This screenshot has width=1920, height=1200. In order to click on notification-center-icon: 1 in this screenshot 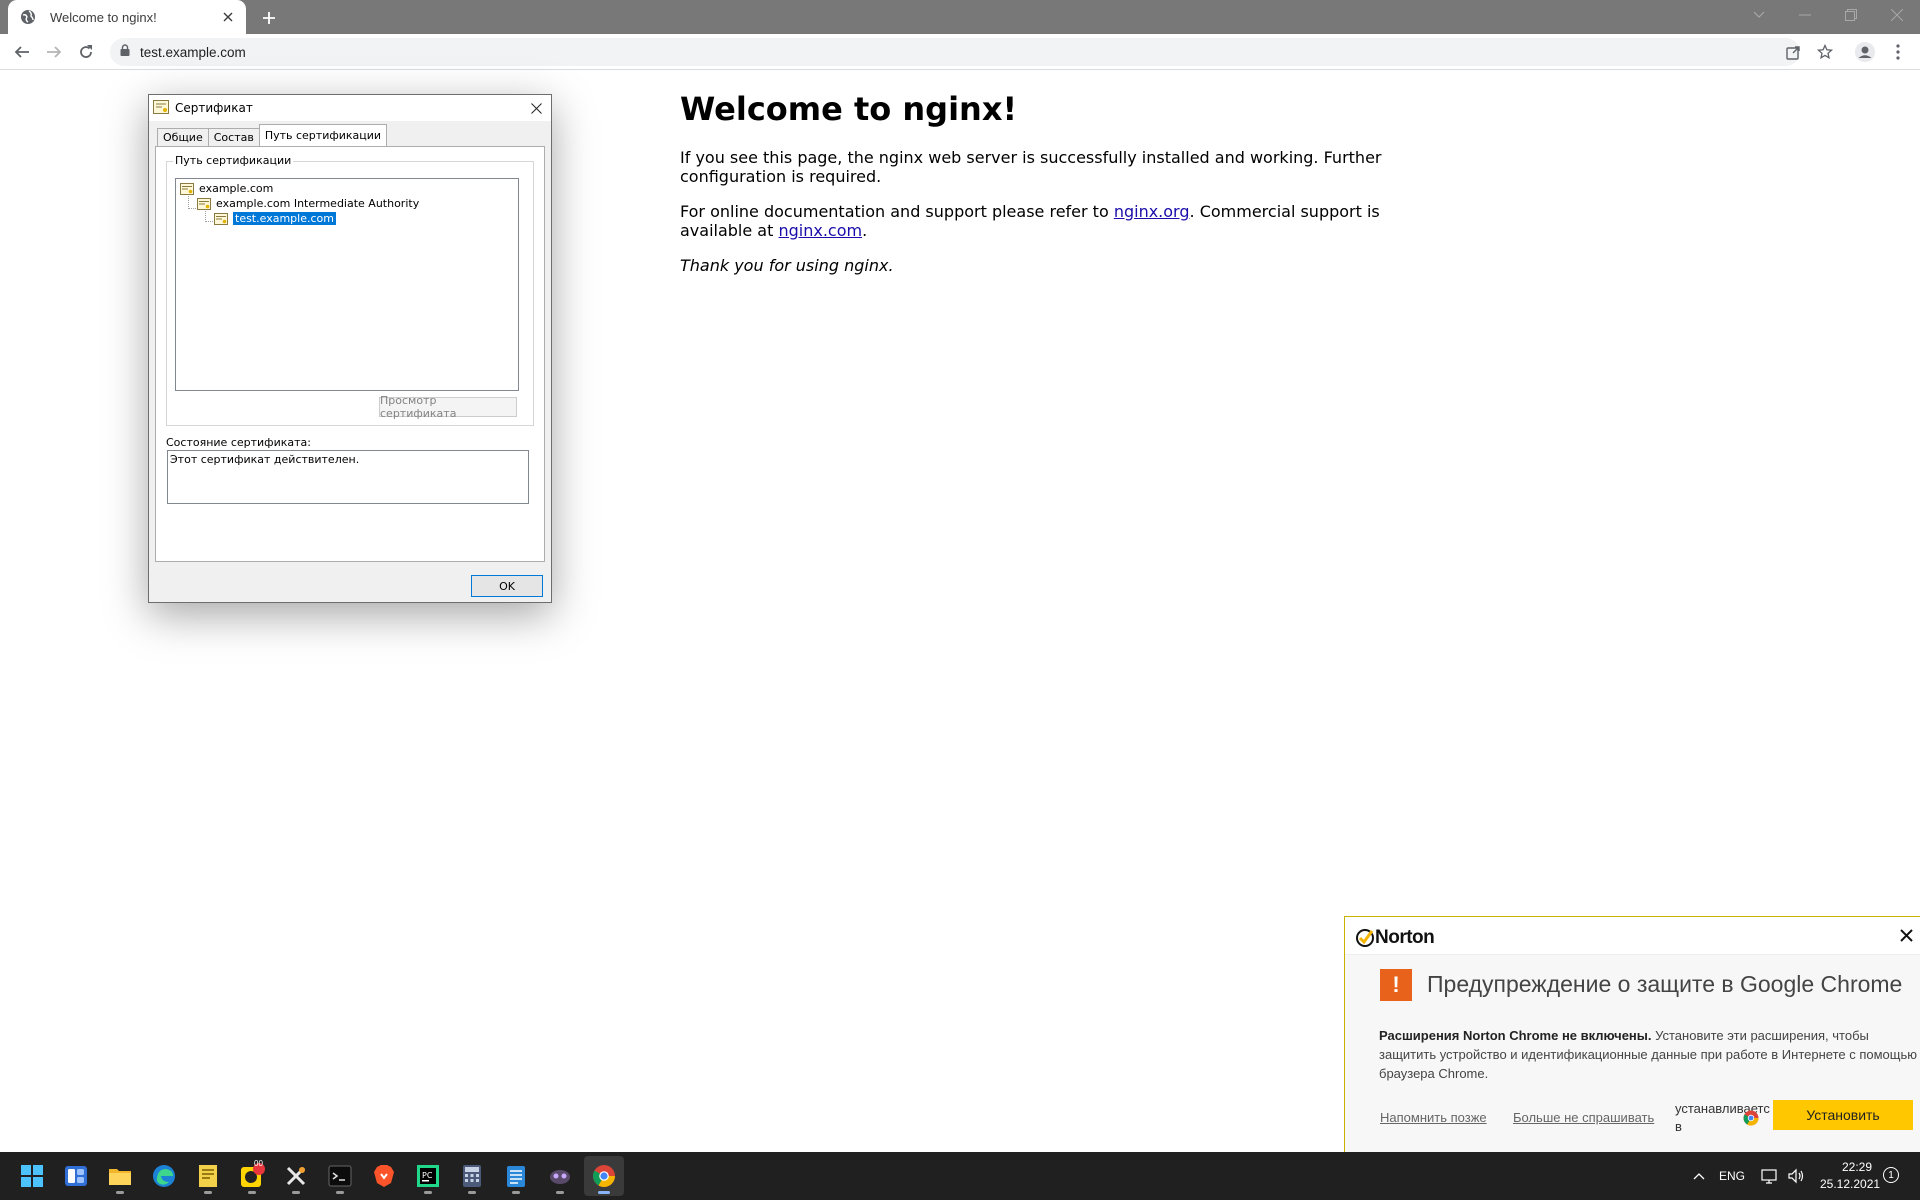, I will do `click(1891, 1175)`.